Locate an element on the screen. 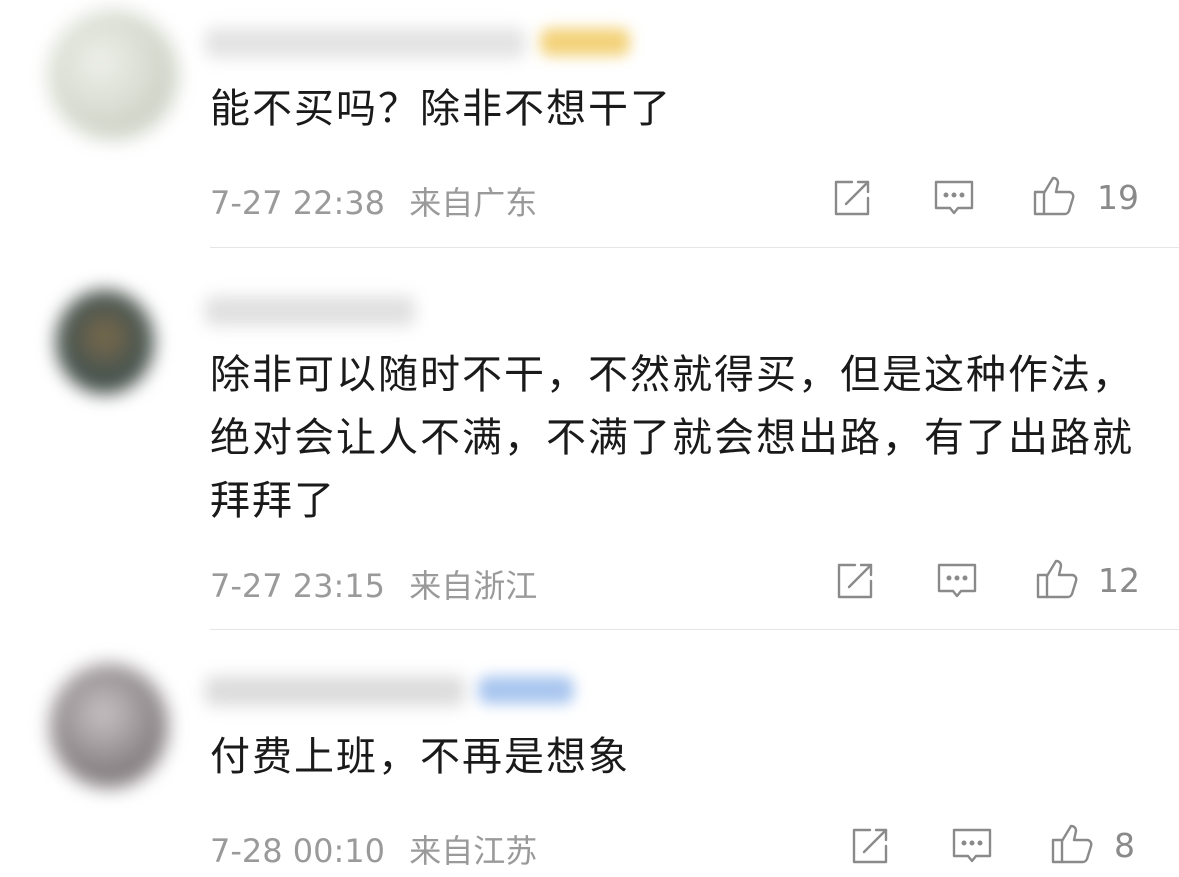 The width and height of the screenshot is (1179, 877). comment-location: 来自江苏 is located at coordinates (473, 851).